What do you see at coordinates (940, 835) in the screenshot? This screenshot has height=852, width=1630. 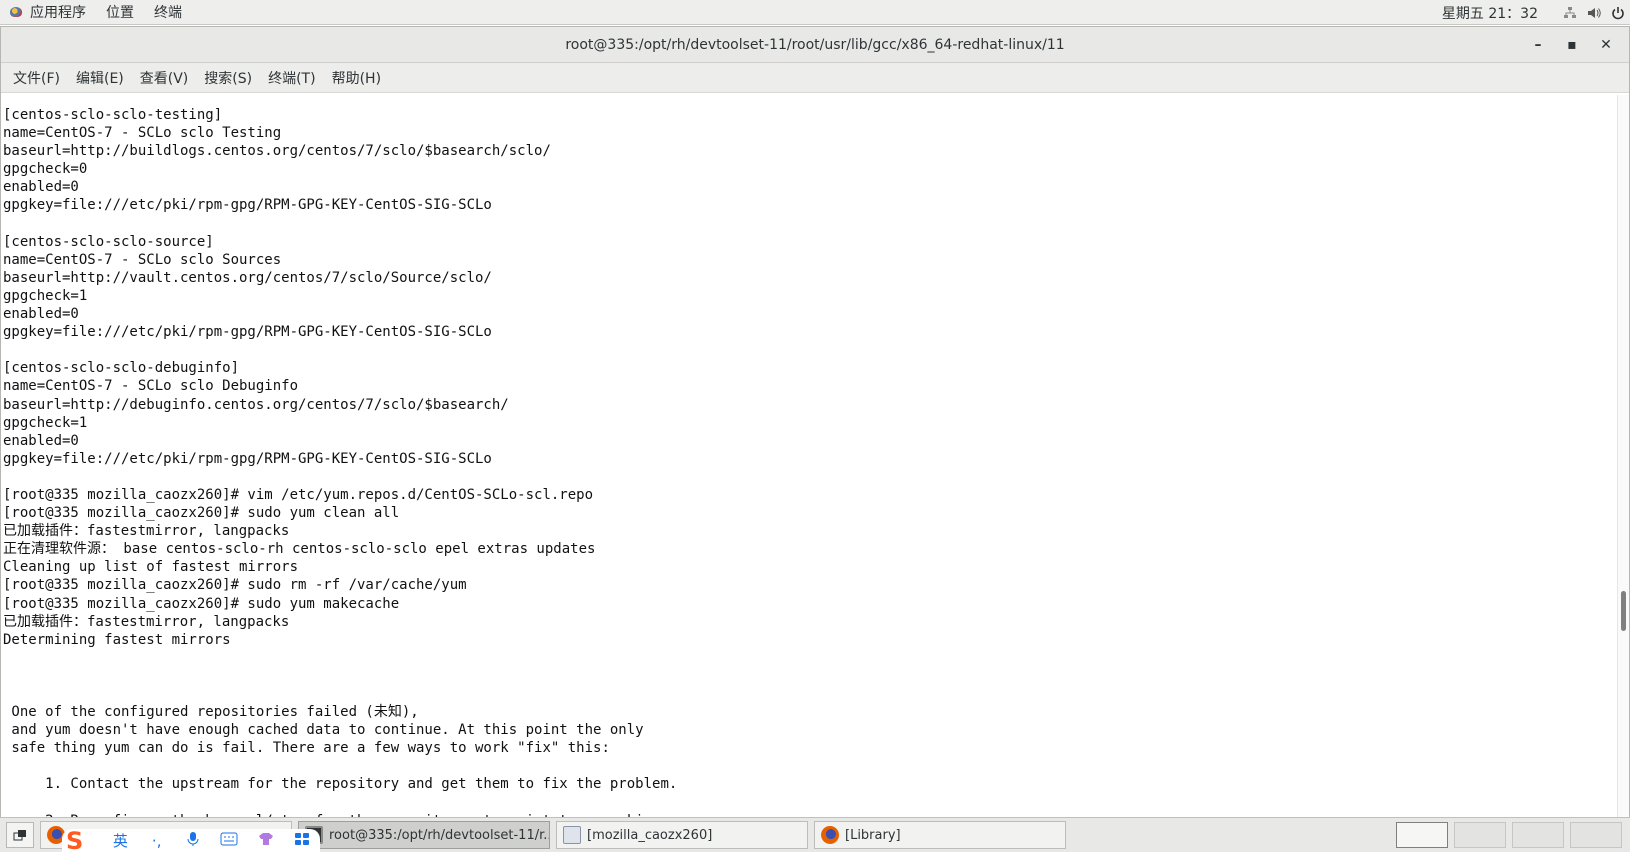 I see `task-firefox-library: [Library]` at bounding box center [940, 835].